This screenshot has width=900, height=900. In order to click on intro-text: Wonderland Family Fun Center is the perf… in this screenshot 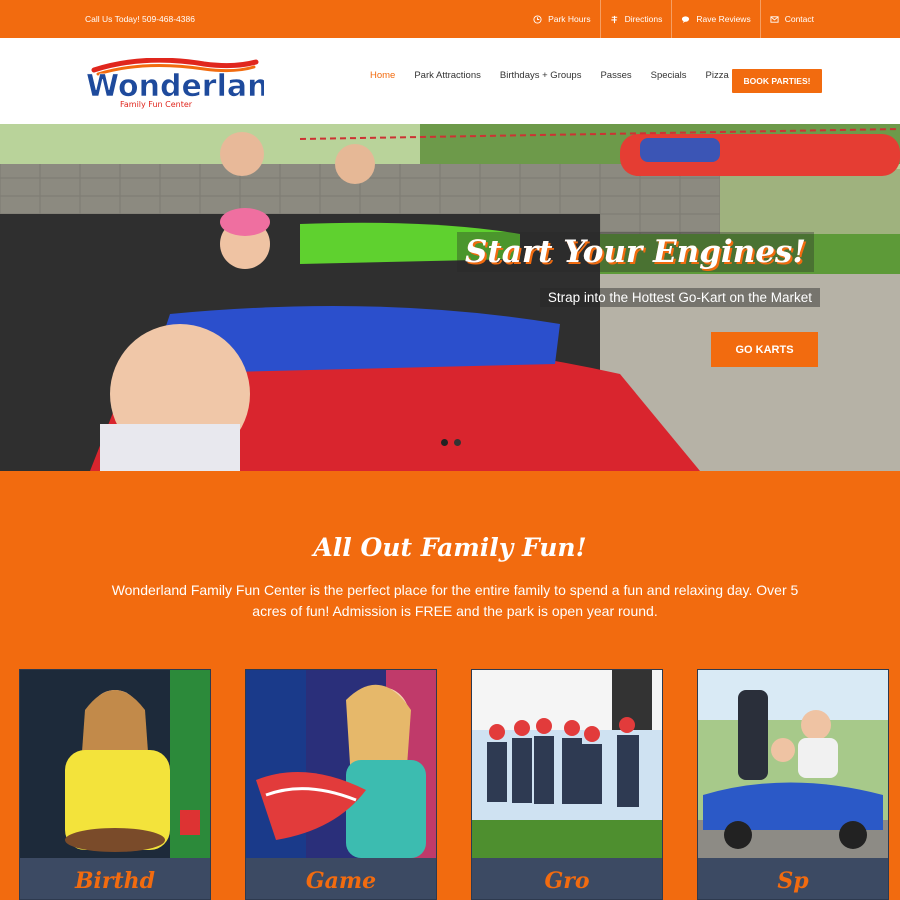, I will do `click(455, 600)`.